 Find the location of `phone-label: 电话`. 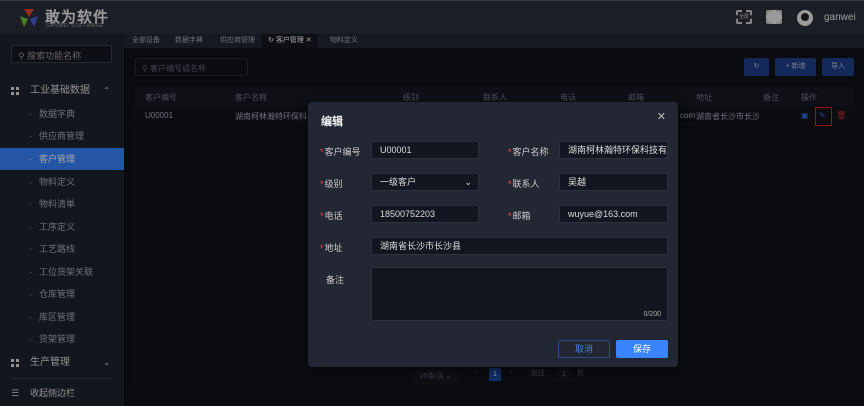

phone-label: 电话 is located at coordinates (331, 215).